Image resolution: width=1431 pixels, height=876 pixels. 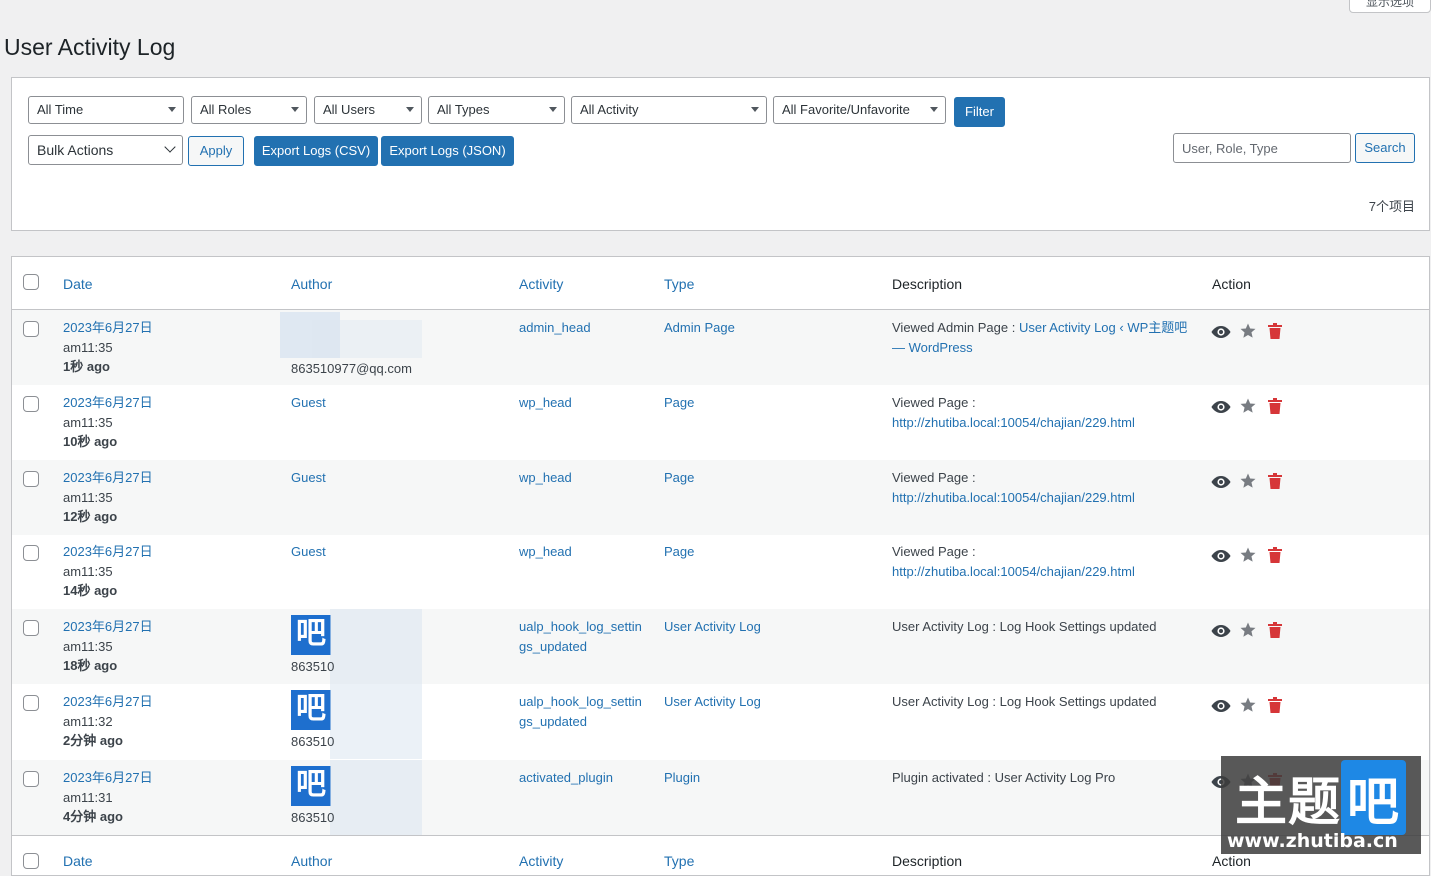 I want to click on apply-button: Apply, so click(x=216, y=151).